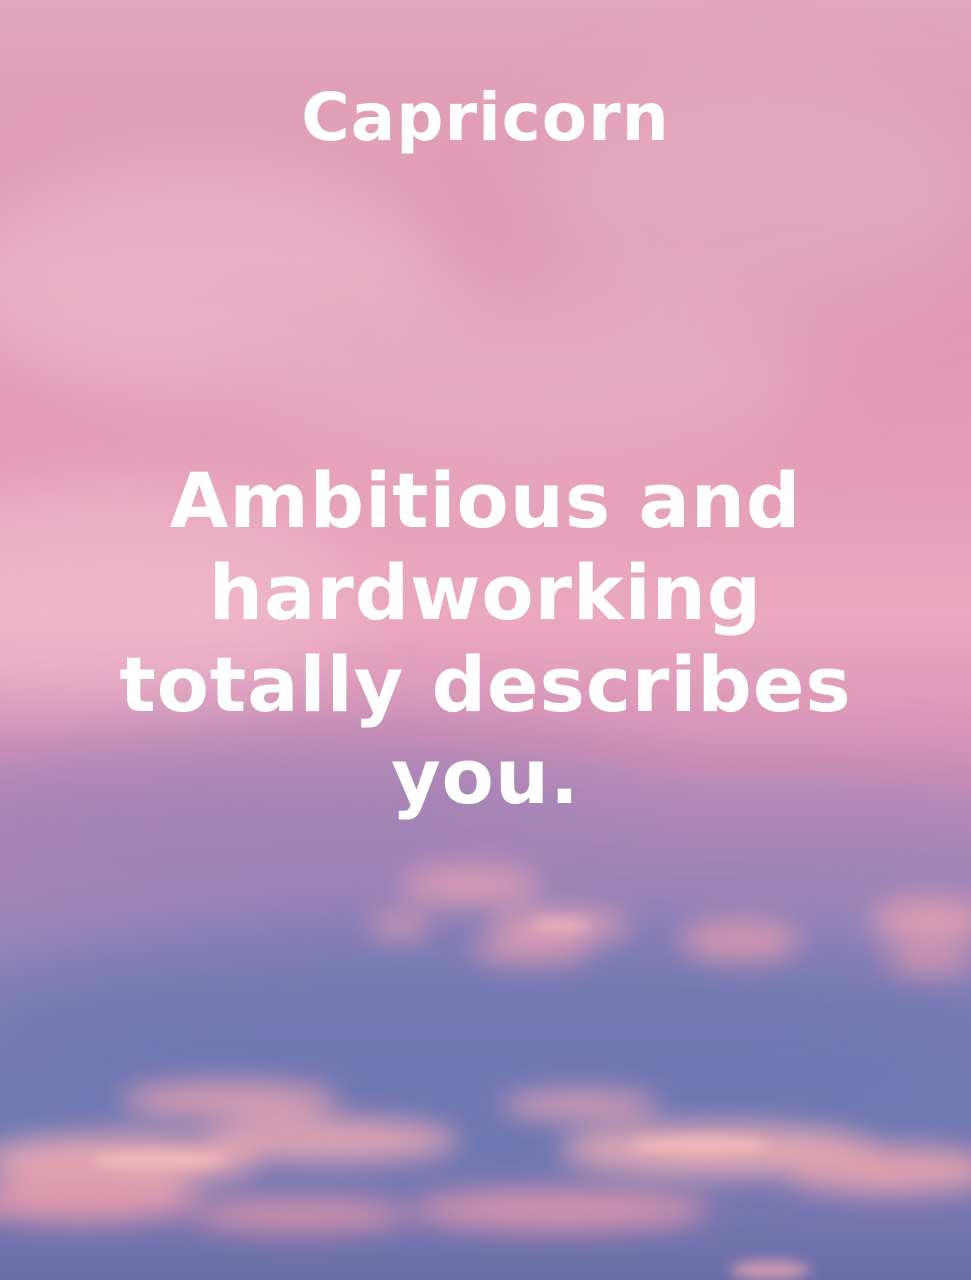 This screenshot has height=1280, width=971. I want to click on message-line: Ambitious and, so click(485, 500).